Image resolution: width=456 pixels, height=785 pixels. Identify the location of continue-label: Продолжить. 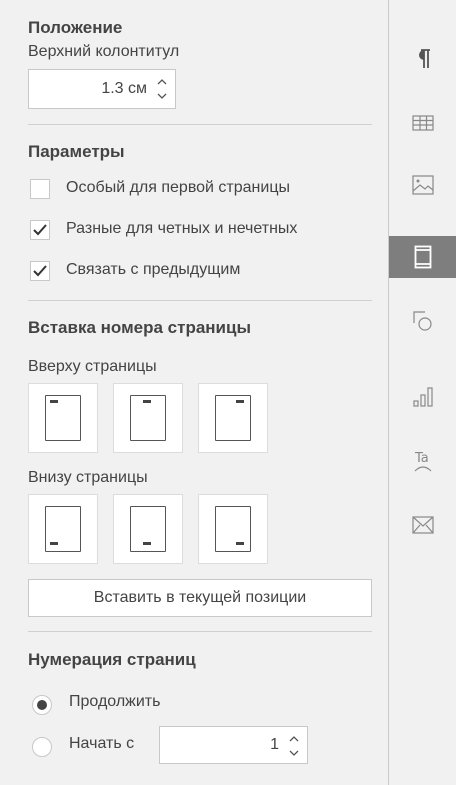
(115, 701).